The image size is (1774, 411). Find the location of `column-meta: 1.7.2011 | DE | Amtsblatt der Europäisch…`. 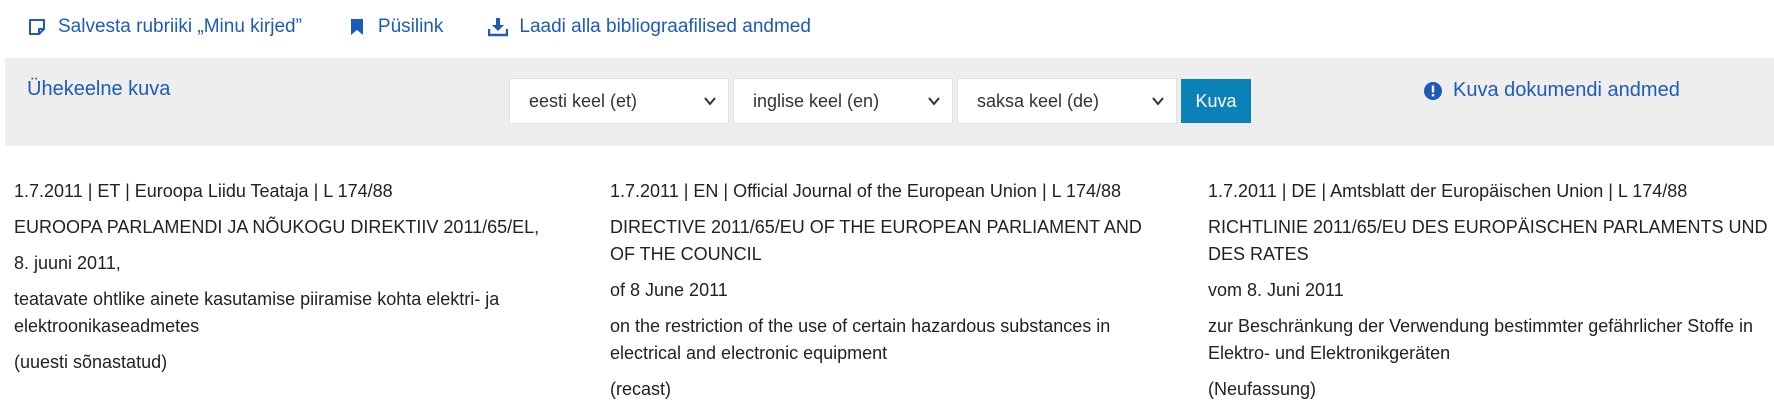

column-meta: 1.7.2011 | DE | Amtsblatt der Europäisch… is located at coordinates (1448, 191).